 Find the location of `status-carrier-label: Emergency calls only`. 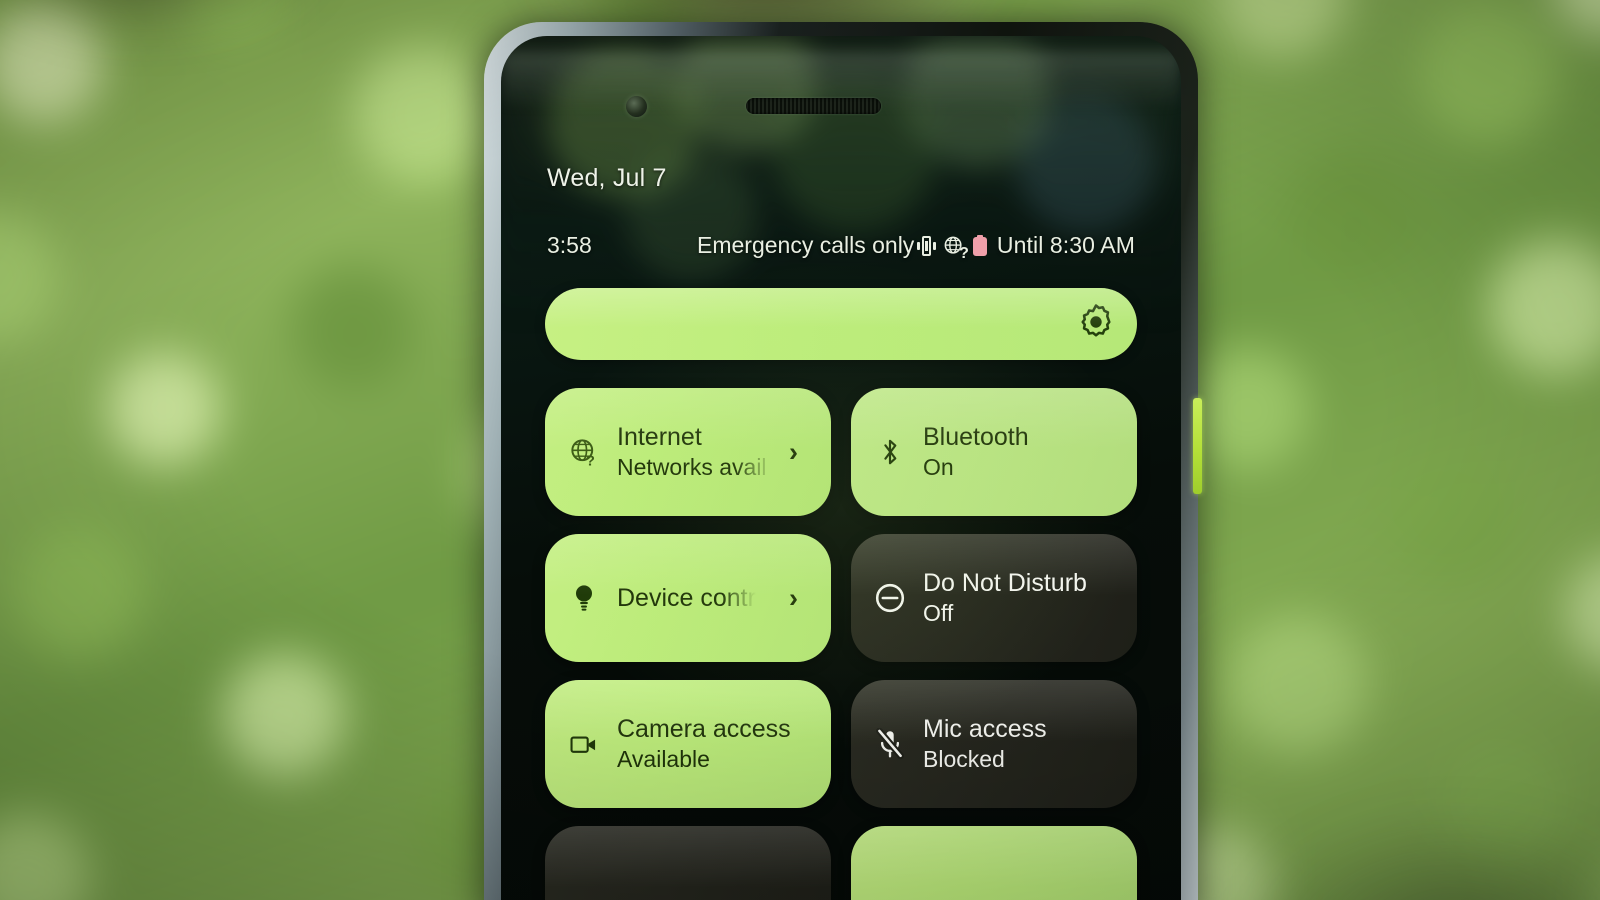

status-carrier-label: Emergency calls only is located at coordinates (806, 245).